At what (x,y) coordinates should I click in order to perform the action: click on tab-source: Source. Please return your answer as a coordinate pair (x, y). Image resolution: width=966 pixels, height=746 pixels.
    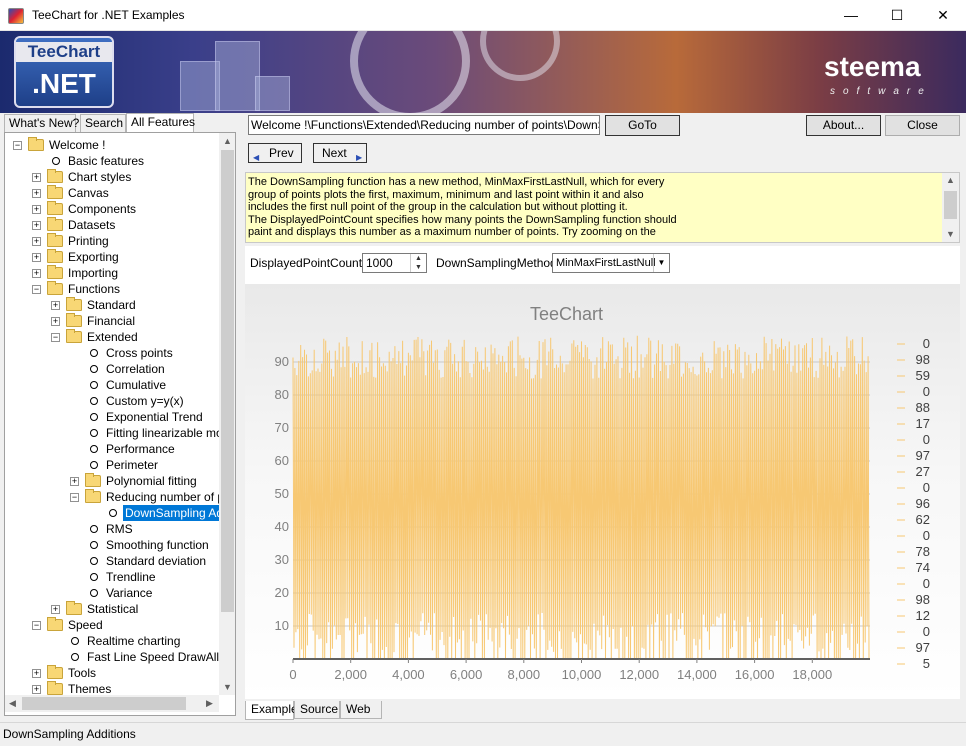
    Looking at the image, I should click on (317, 710).